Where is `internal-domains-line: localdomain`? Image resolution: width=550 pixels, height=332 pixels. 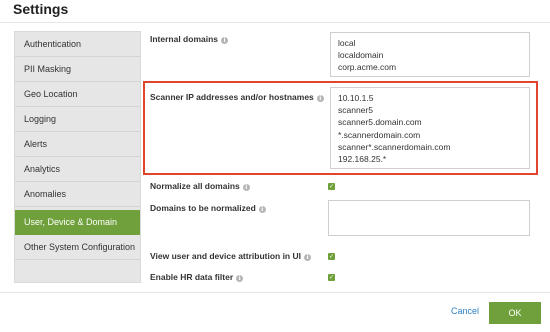
internal-domains-line: localdomain is located at coordinates (361, 55).